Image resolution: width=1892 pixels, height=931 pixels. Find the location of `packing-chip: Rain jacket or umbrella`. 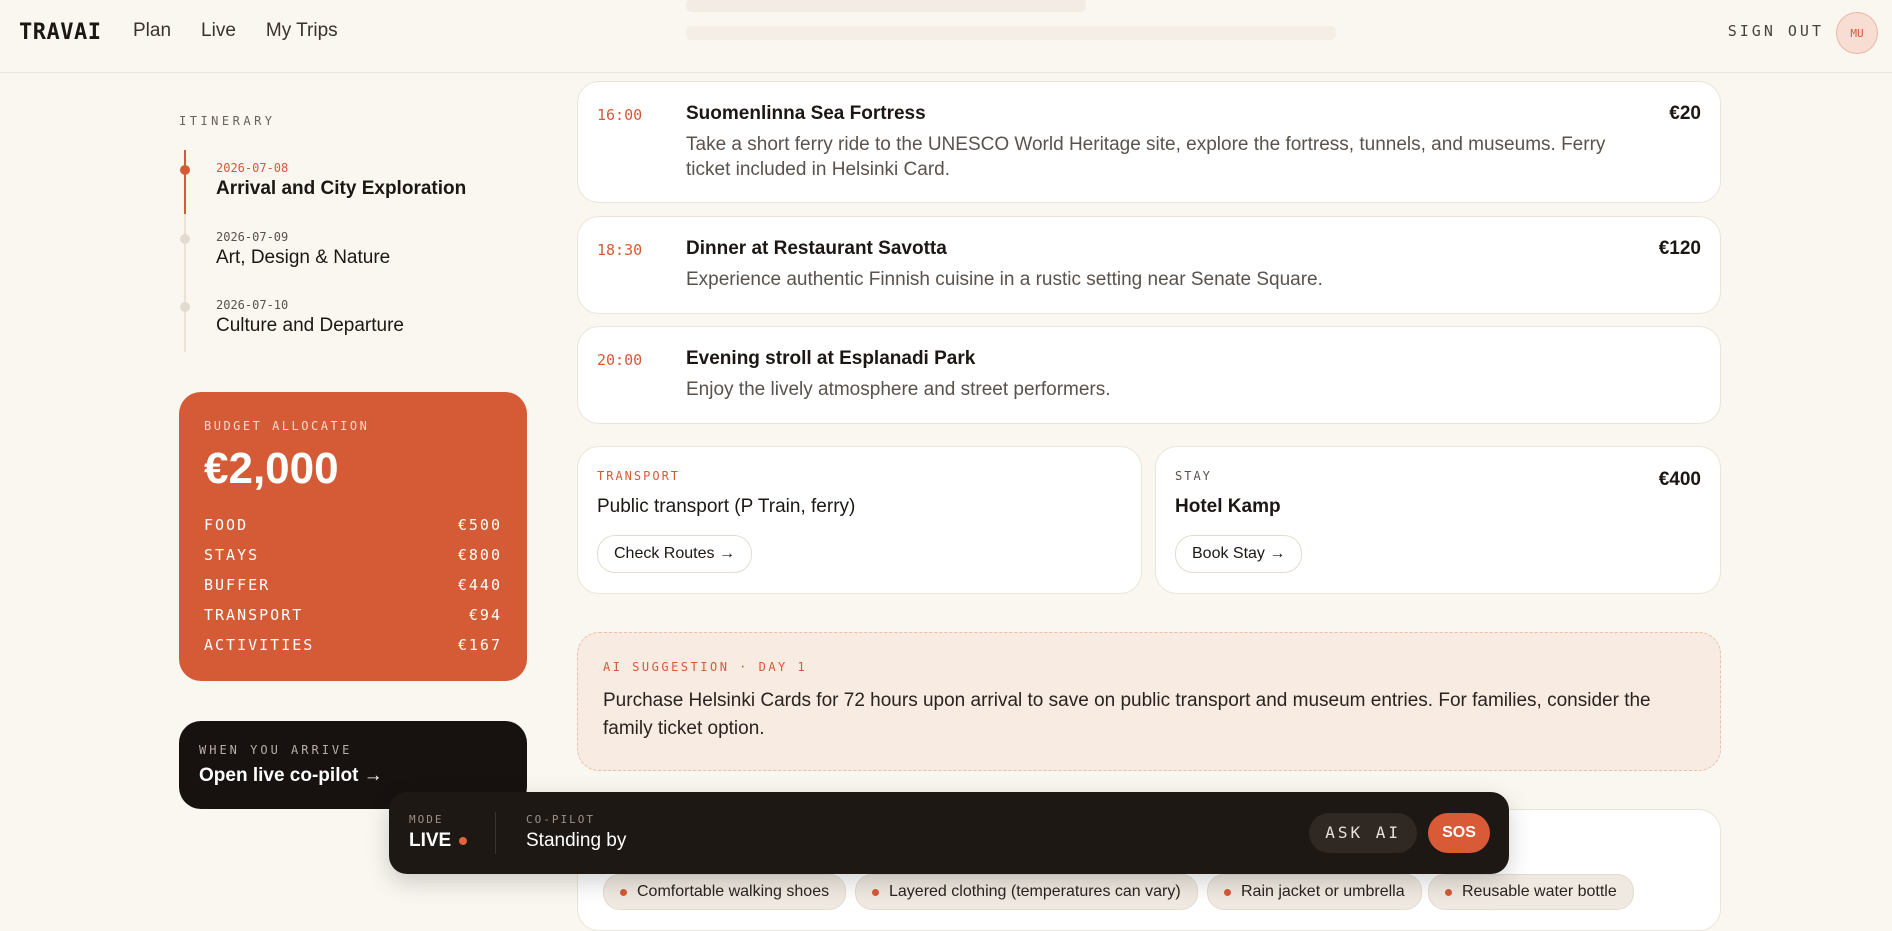

packing-chip: Rain jacket or umbrella is located at coordinates (1314, 892).